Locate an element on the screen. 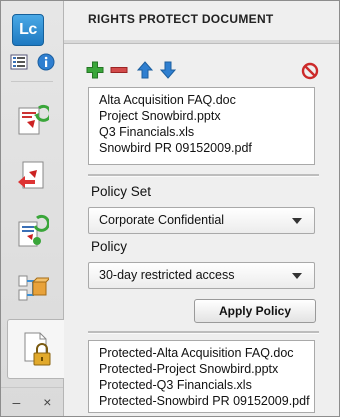 The height and width of the screenshot is (417, 340). remove-icon is located at coordinates (119, 70).